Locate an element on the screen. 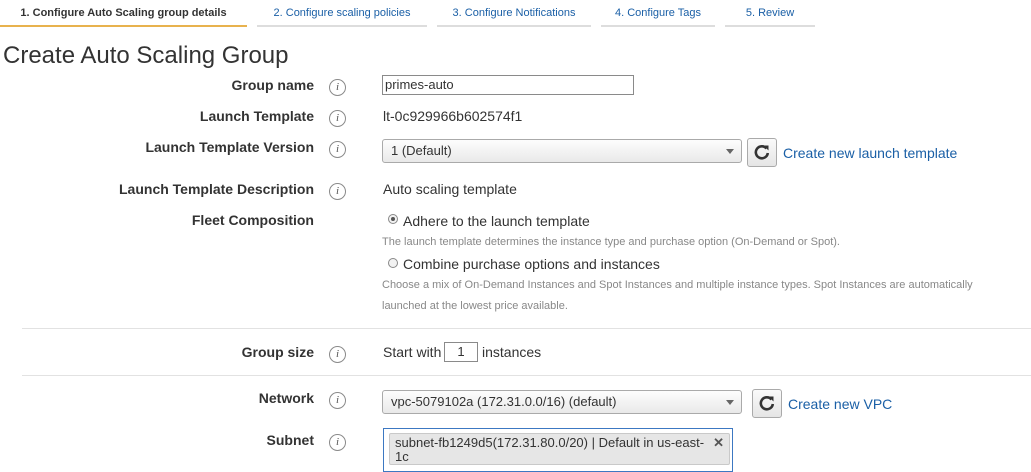  tab-notifications: 3. Configure Notifications is located at coordinates (514, 13).